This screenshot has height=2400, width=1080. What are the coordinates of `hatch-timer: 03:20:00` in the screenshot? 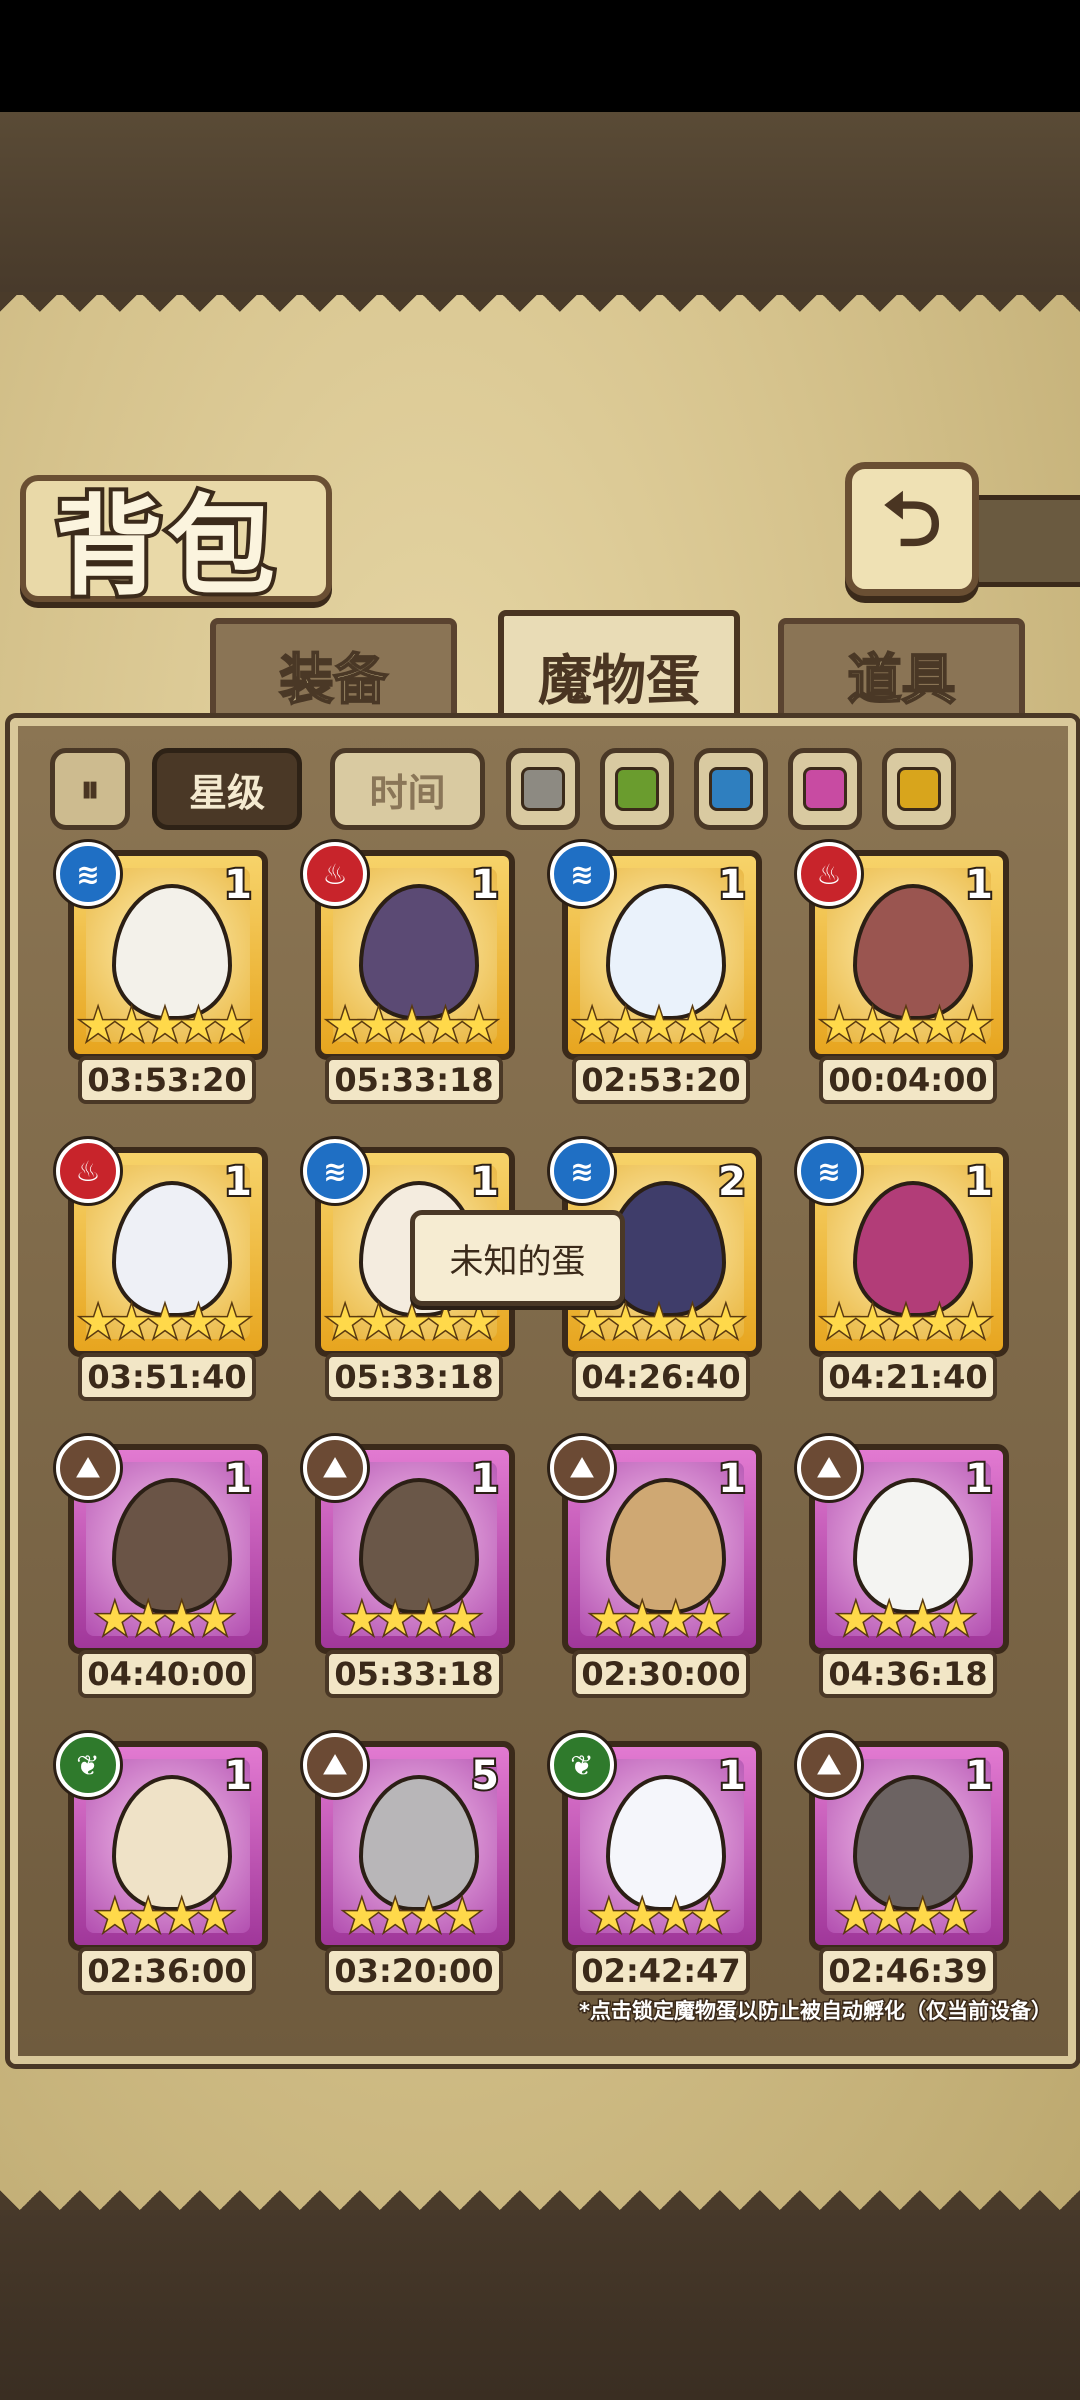 It's located at (414, 1971).